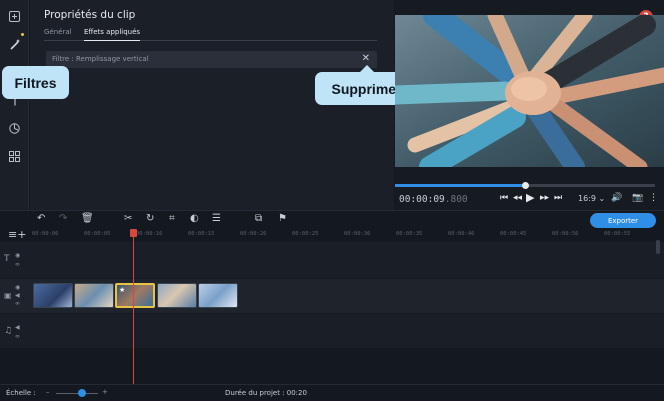 The width and height of the screenshot is (664, 401). Describe the element at coordinates (194, 218) in the screenshot. I see `color-icon: ◐` at that location.